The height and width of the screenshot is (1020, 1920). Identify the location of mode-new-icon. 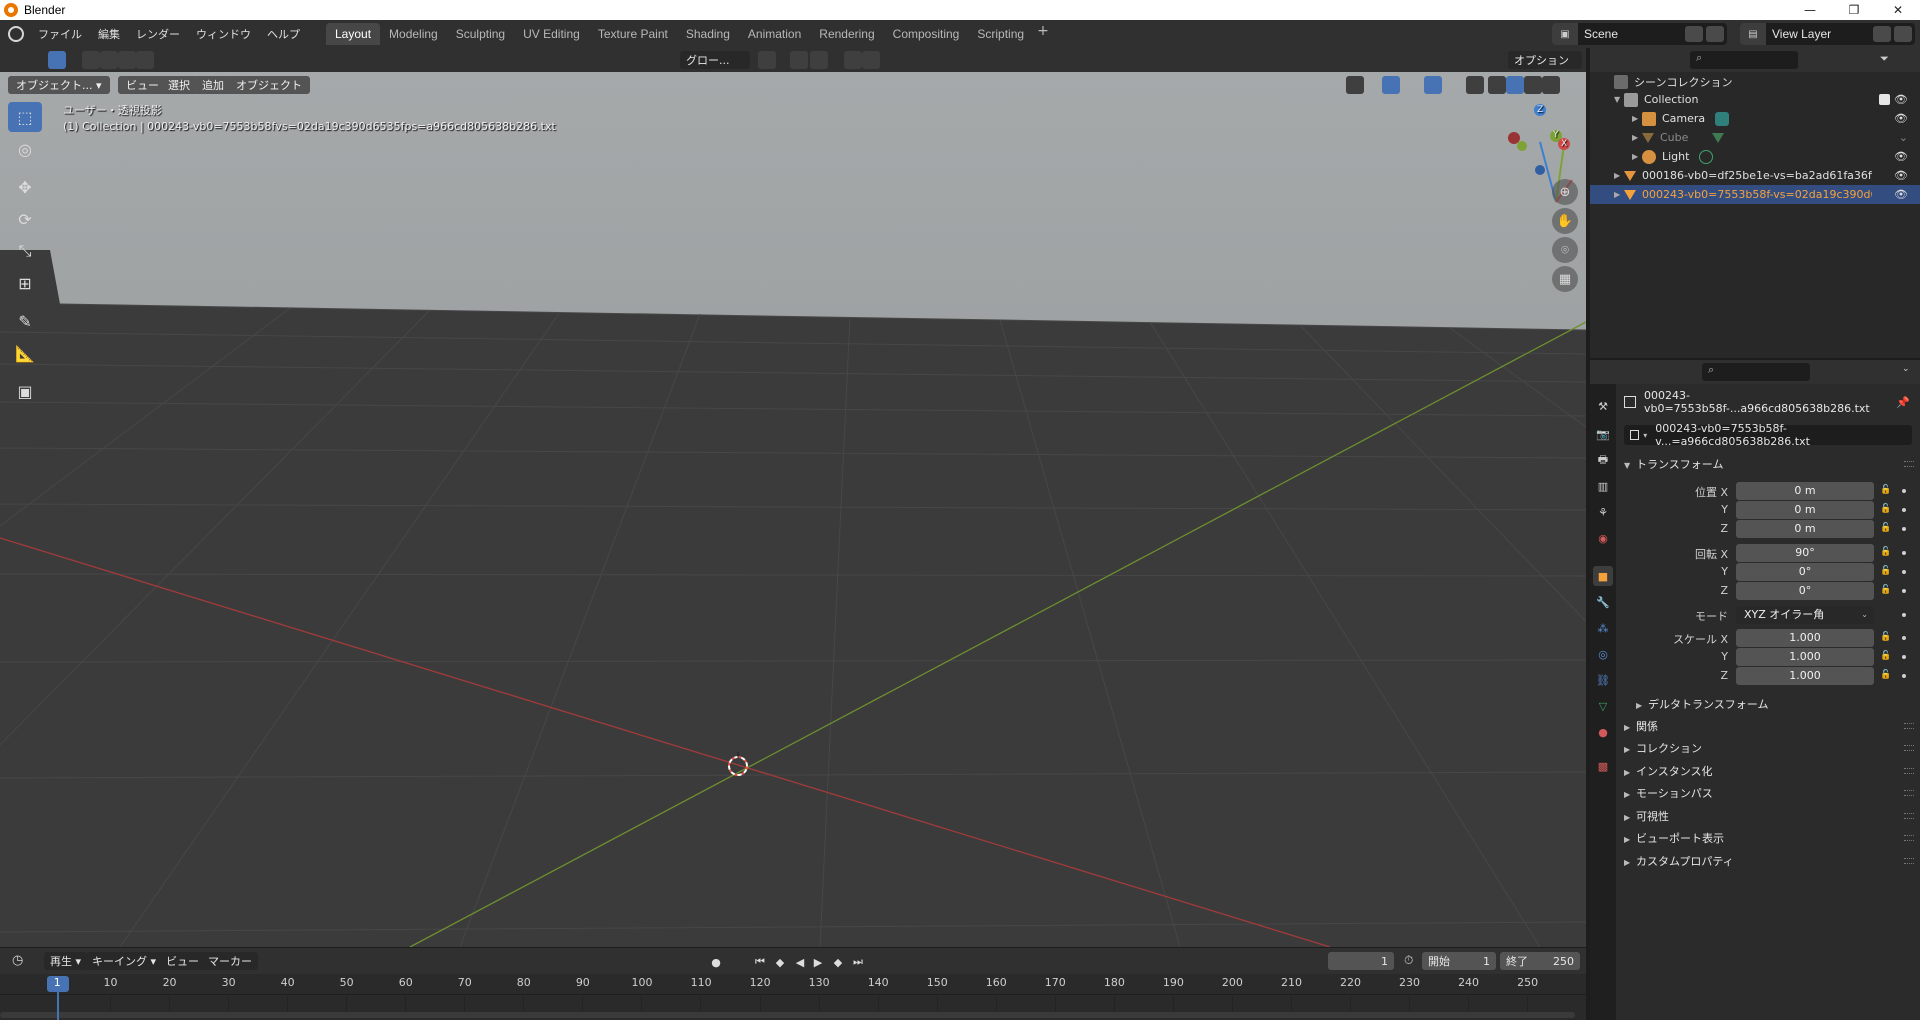
(91, 60).